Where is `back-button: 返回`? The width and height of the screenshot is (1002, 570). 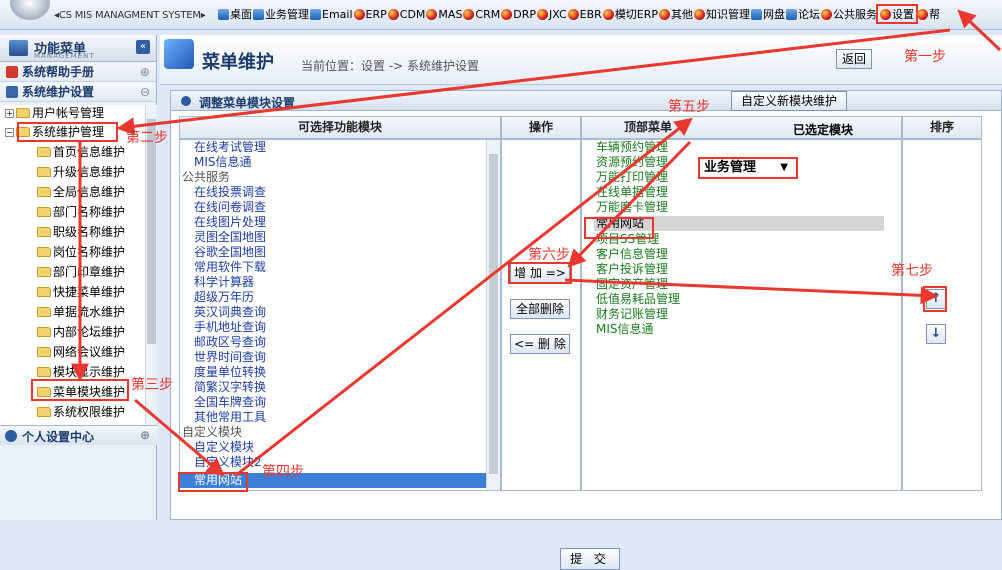
back-button: 返回 is located at coordinates (854, 59).